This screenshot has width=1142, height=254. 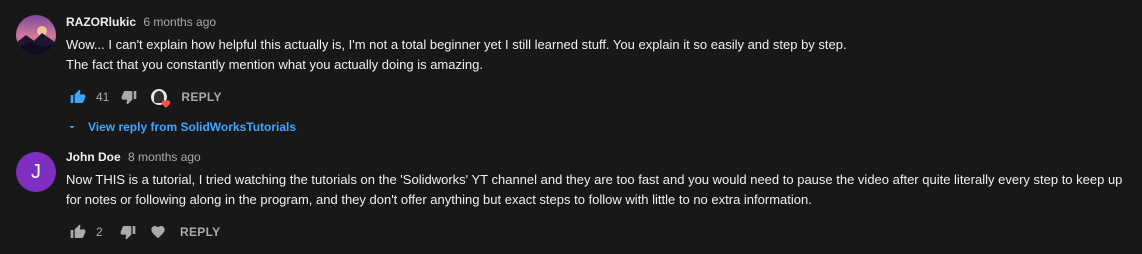 What do you see at coordinates (596, 232) in the screenshot?
I see `comment-actions: 2 REPLY` at bounding box center [596, 232].